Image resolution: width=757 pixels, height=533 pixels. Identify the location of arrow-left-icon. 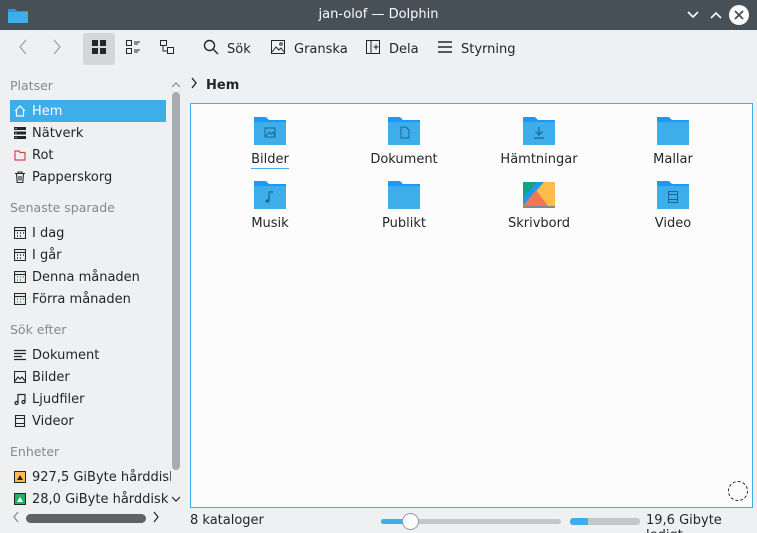
(23, 49).